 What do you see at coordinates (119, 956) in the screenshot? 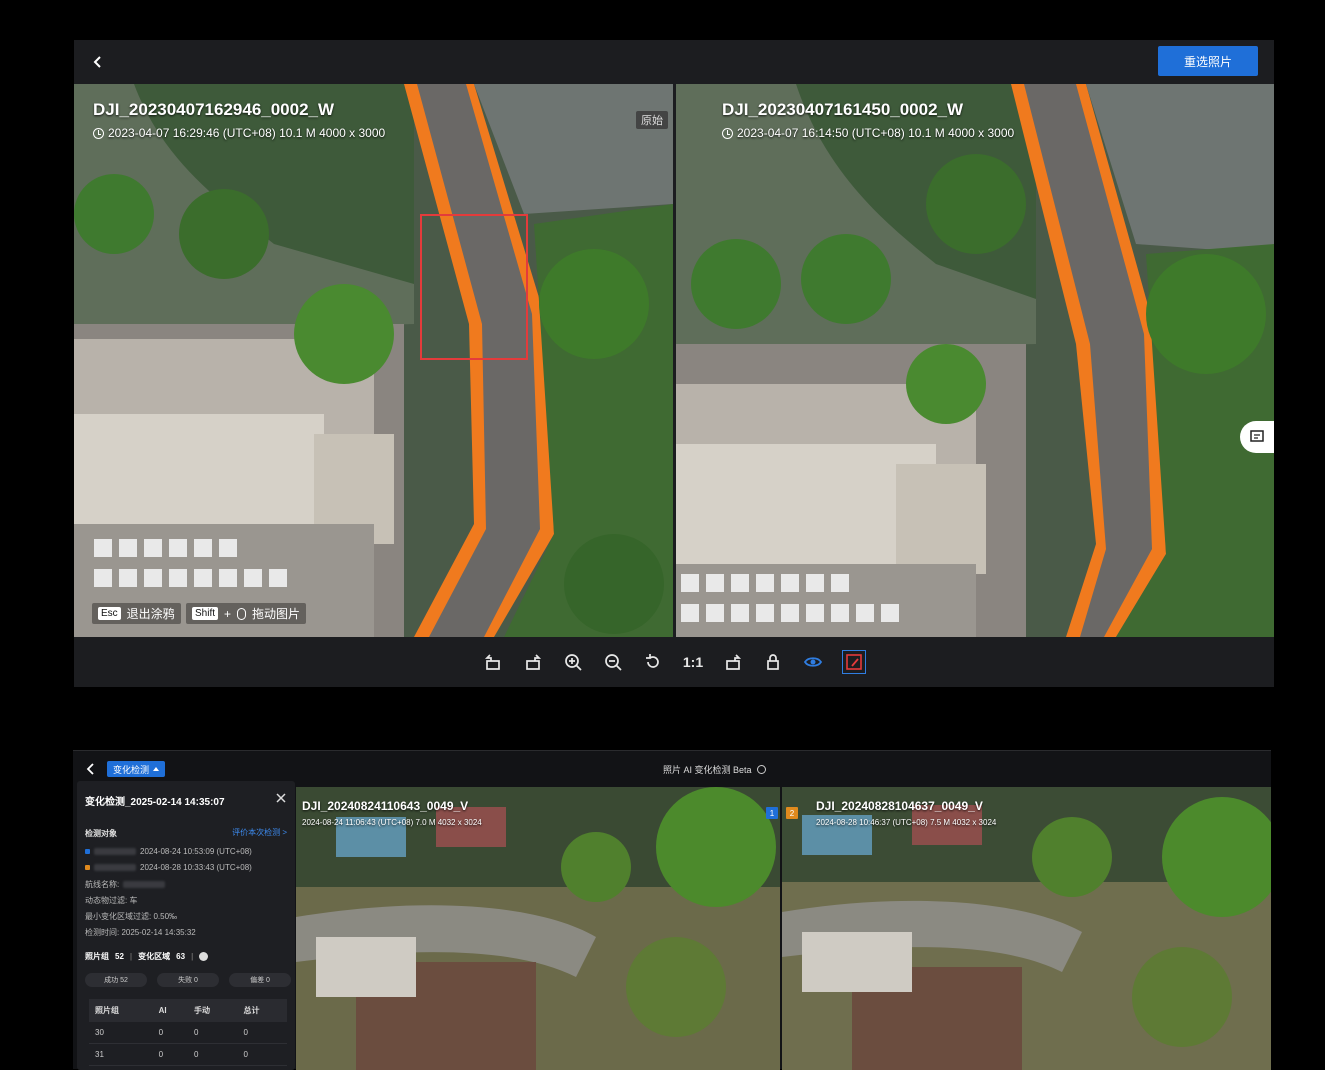
I see `photo-group-count: 52` at bounding box center [119, 956].